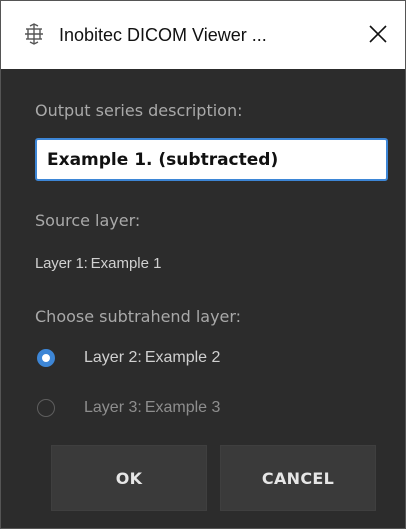 This screenshot has height=529, width=406. Describe the element at coordinates (113, 407) in the screenshot. I see `option-layer-name: Layer 3:` at that location.